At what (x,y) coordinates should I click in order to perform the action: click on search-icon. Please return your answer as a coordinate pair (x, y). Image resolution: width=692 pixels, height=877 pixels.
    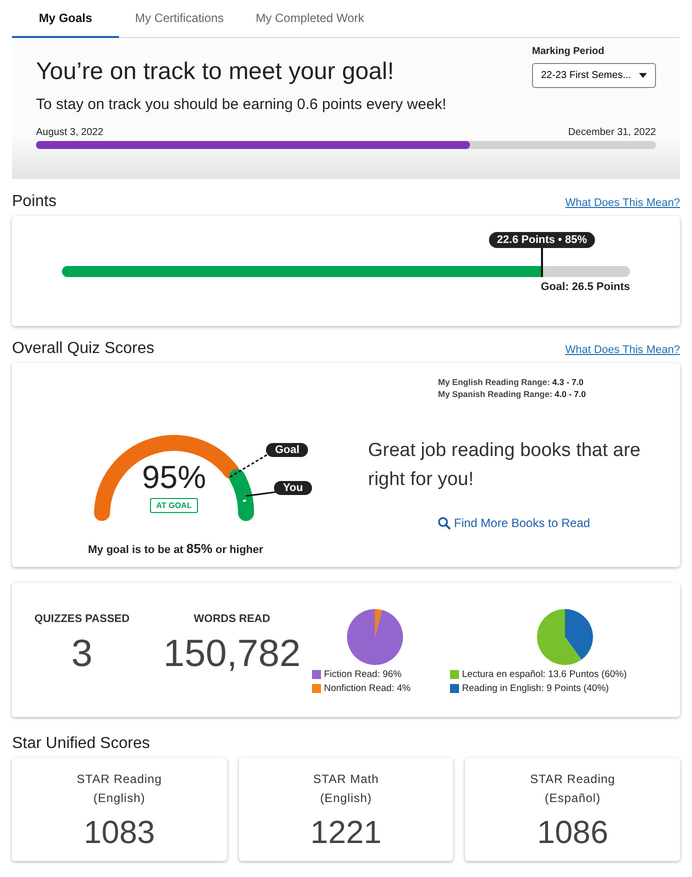
    Looking at the image, I should click on (444, 523).